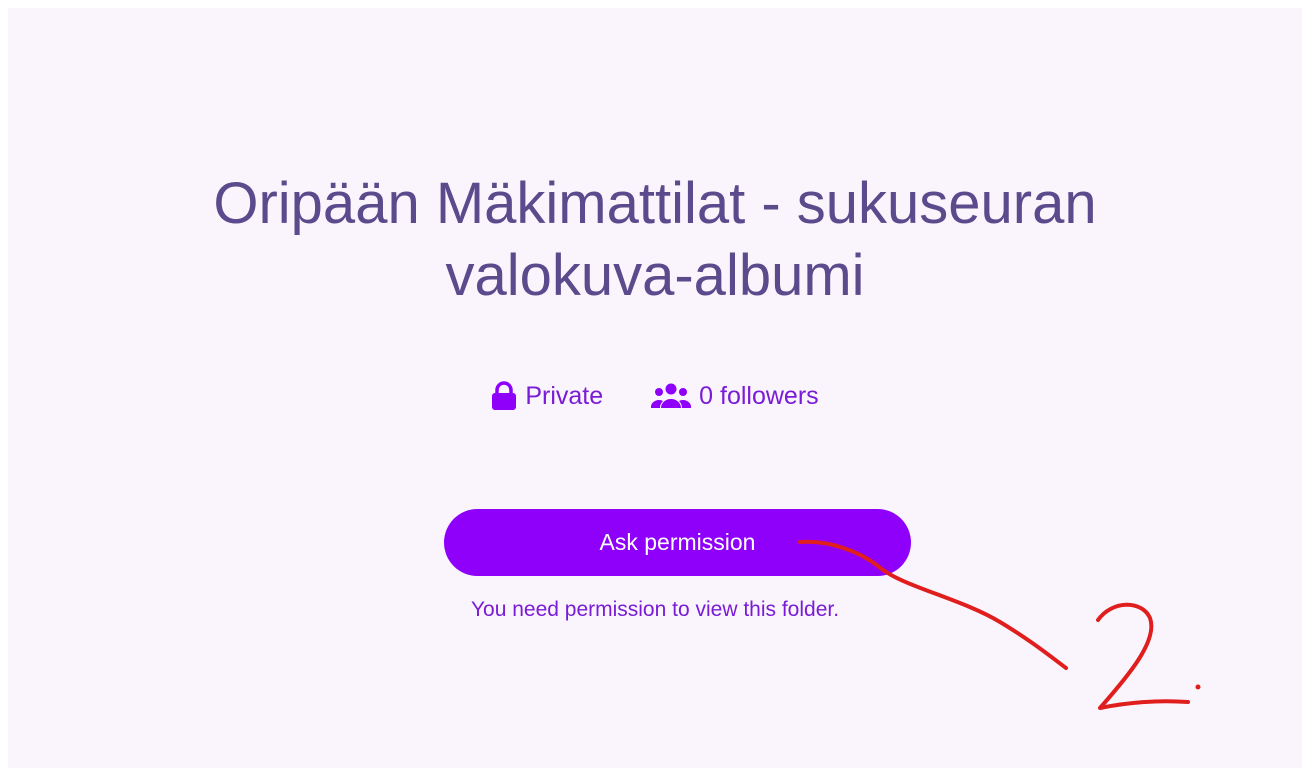  Describe the element at coordinates (655, 609) in the screenshot. I see `permission-note: You need permission to view this folder.` at that location.